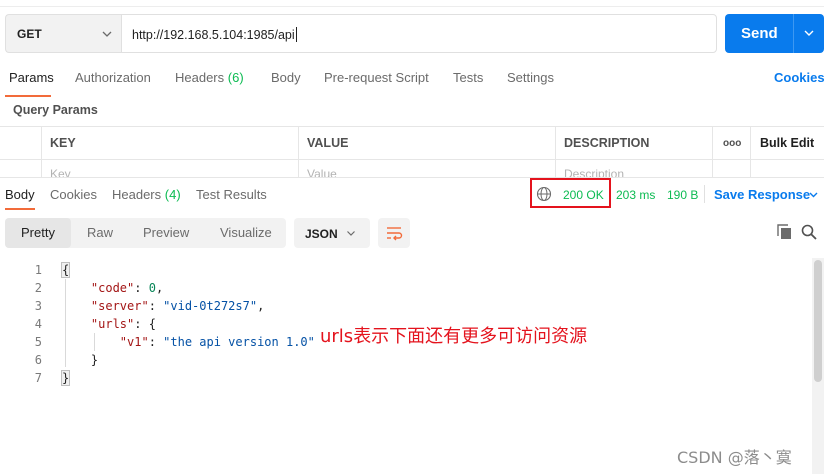  Describe the element at coordinates (177, 306) in the screenshot. I see `json-line: "server": "vid-0t272s7",` at that location.